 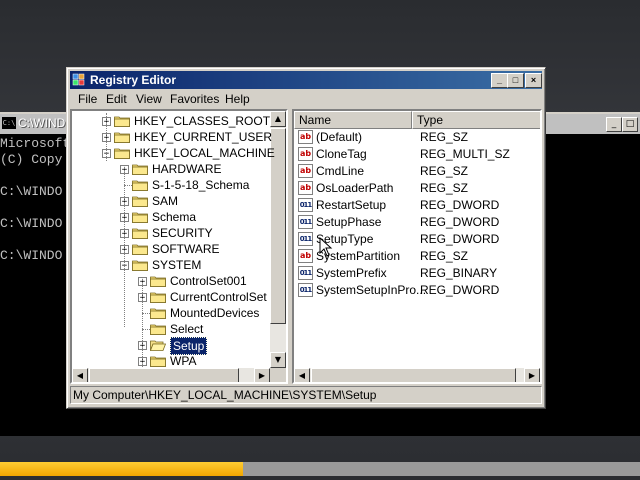 I want to click on tree-node-s-1-5-18-schema: S-1-5-18_Schema, so click(x=170, y=185).